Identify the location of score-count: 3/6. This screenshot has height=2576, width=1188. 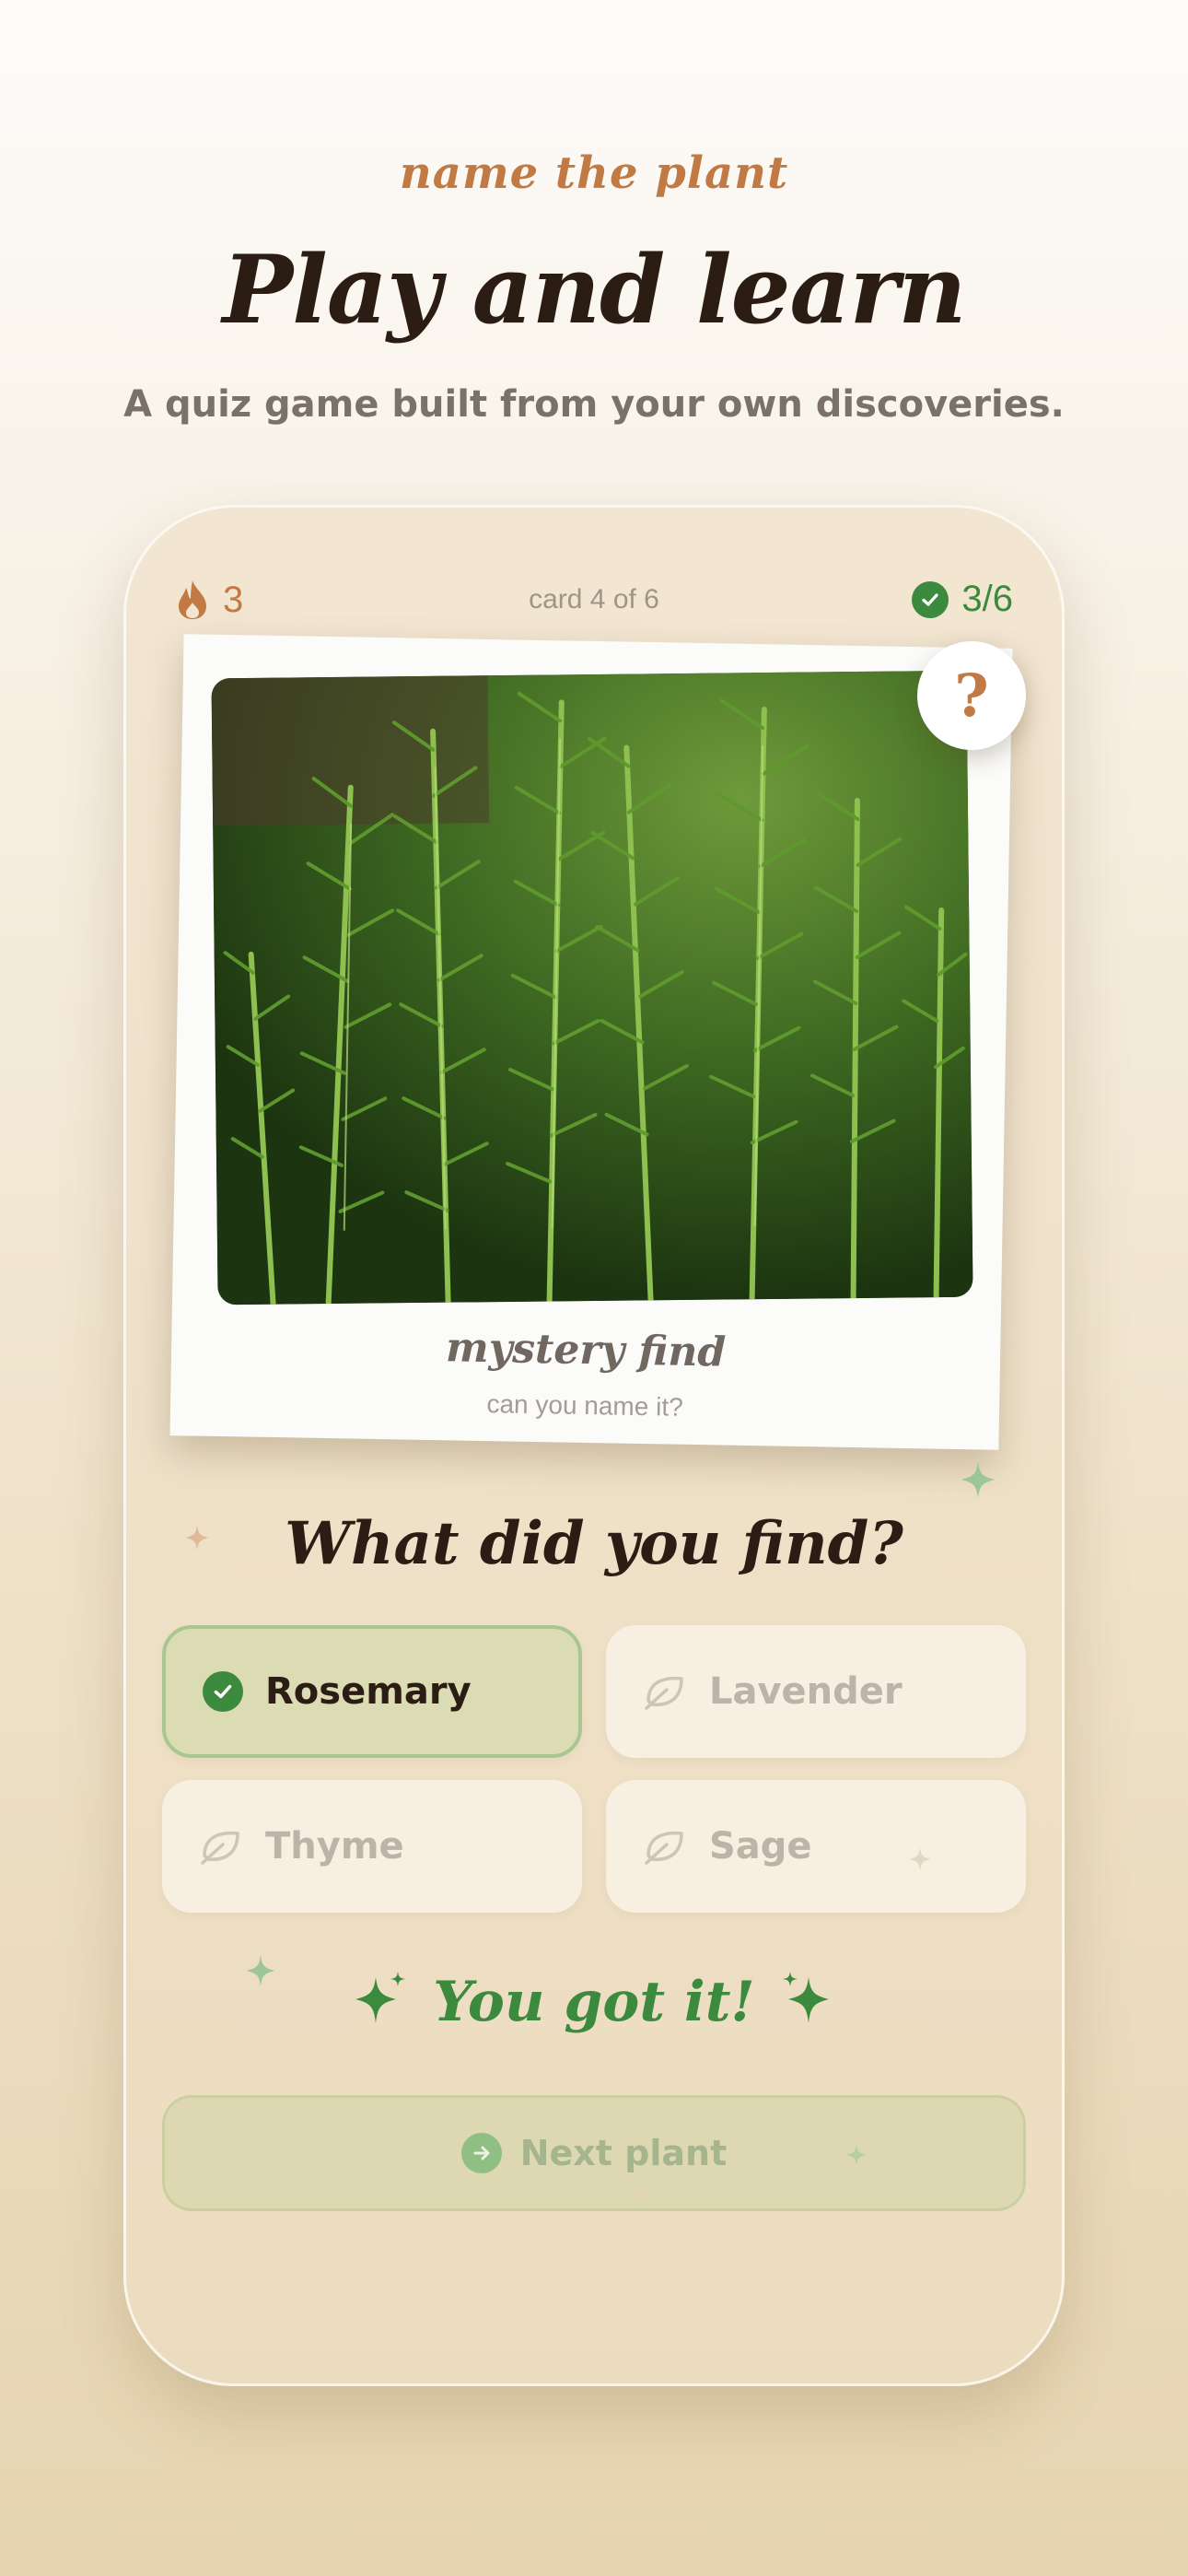
(987, 599).